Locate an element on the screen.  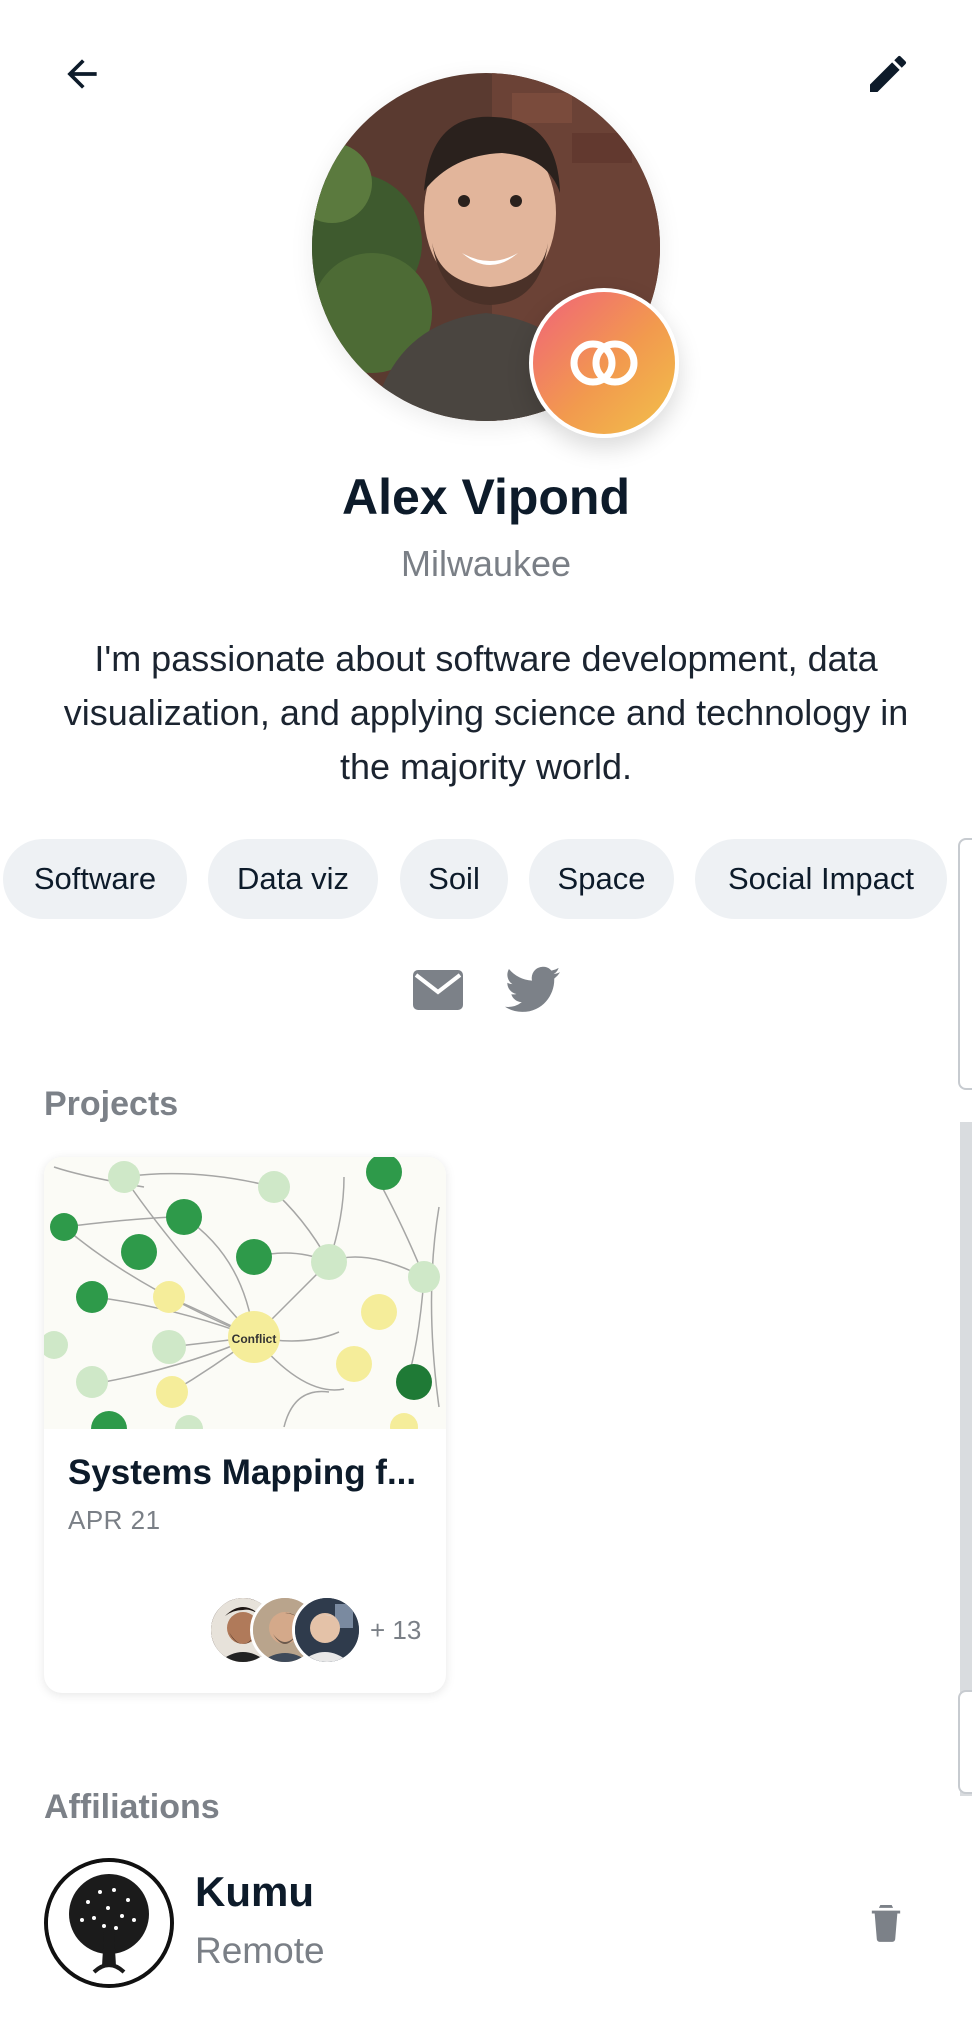
email-button is located at coordinates (438, 990).